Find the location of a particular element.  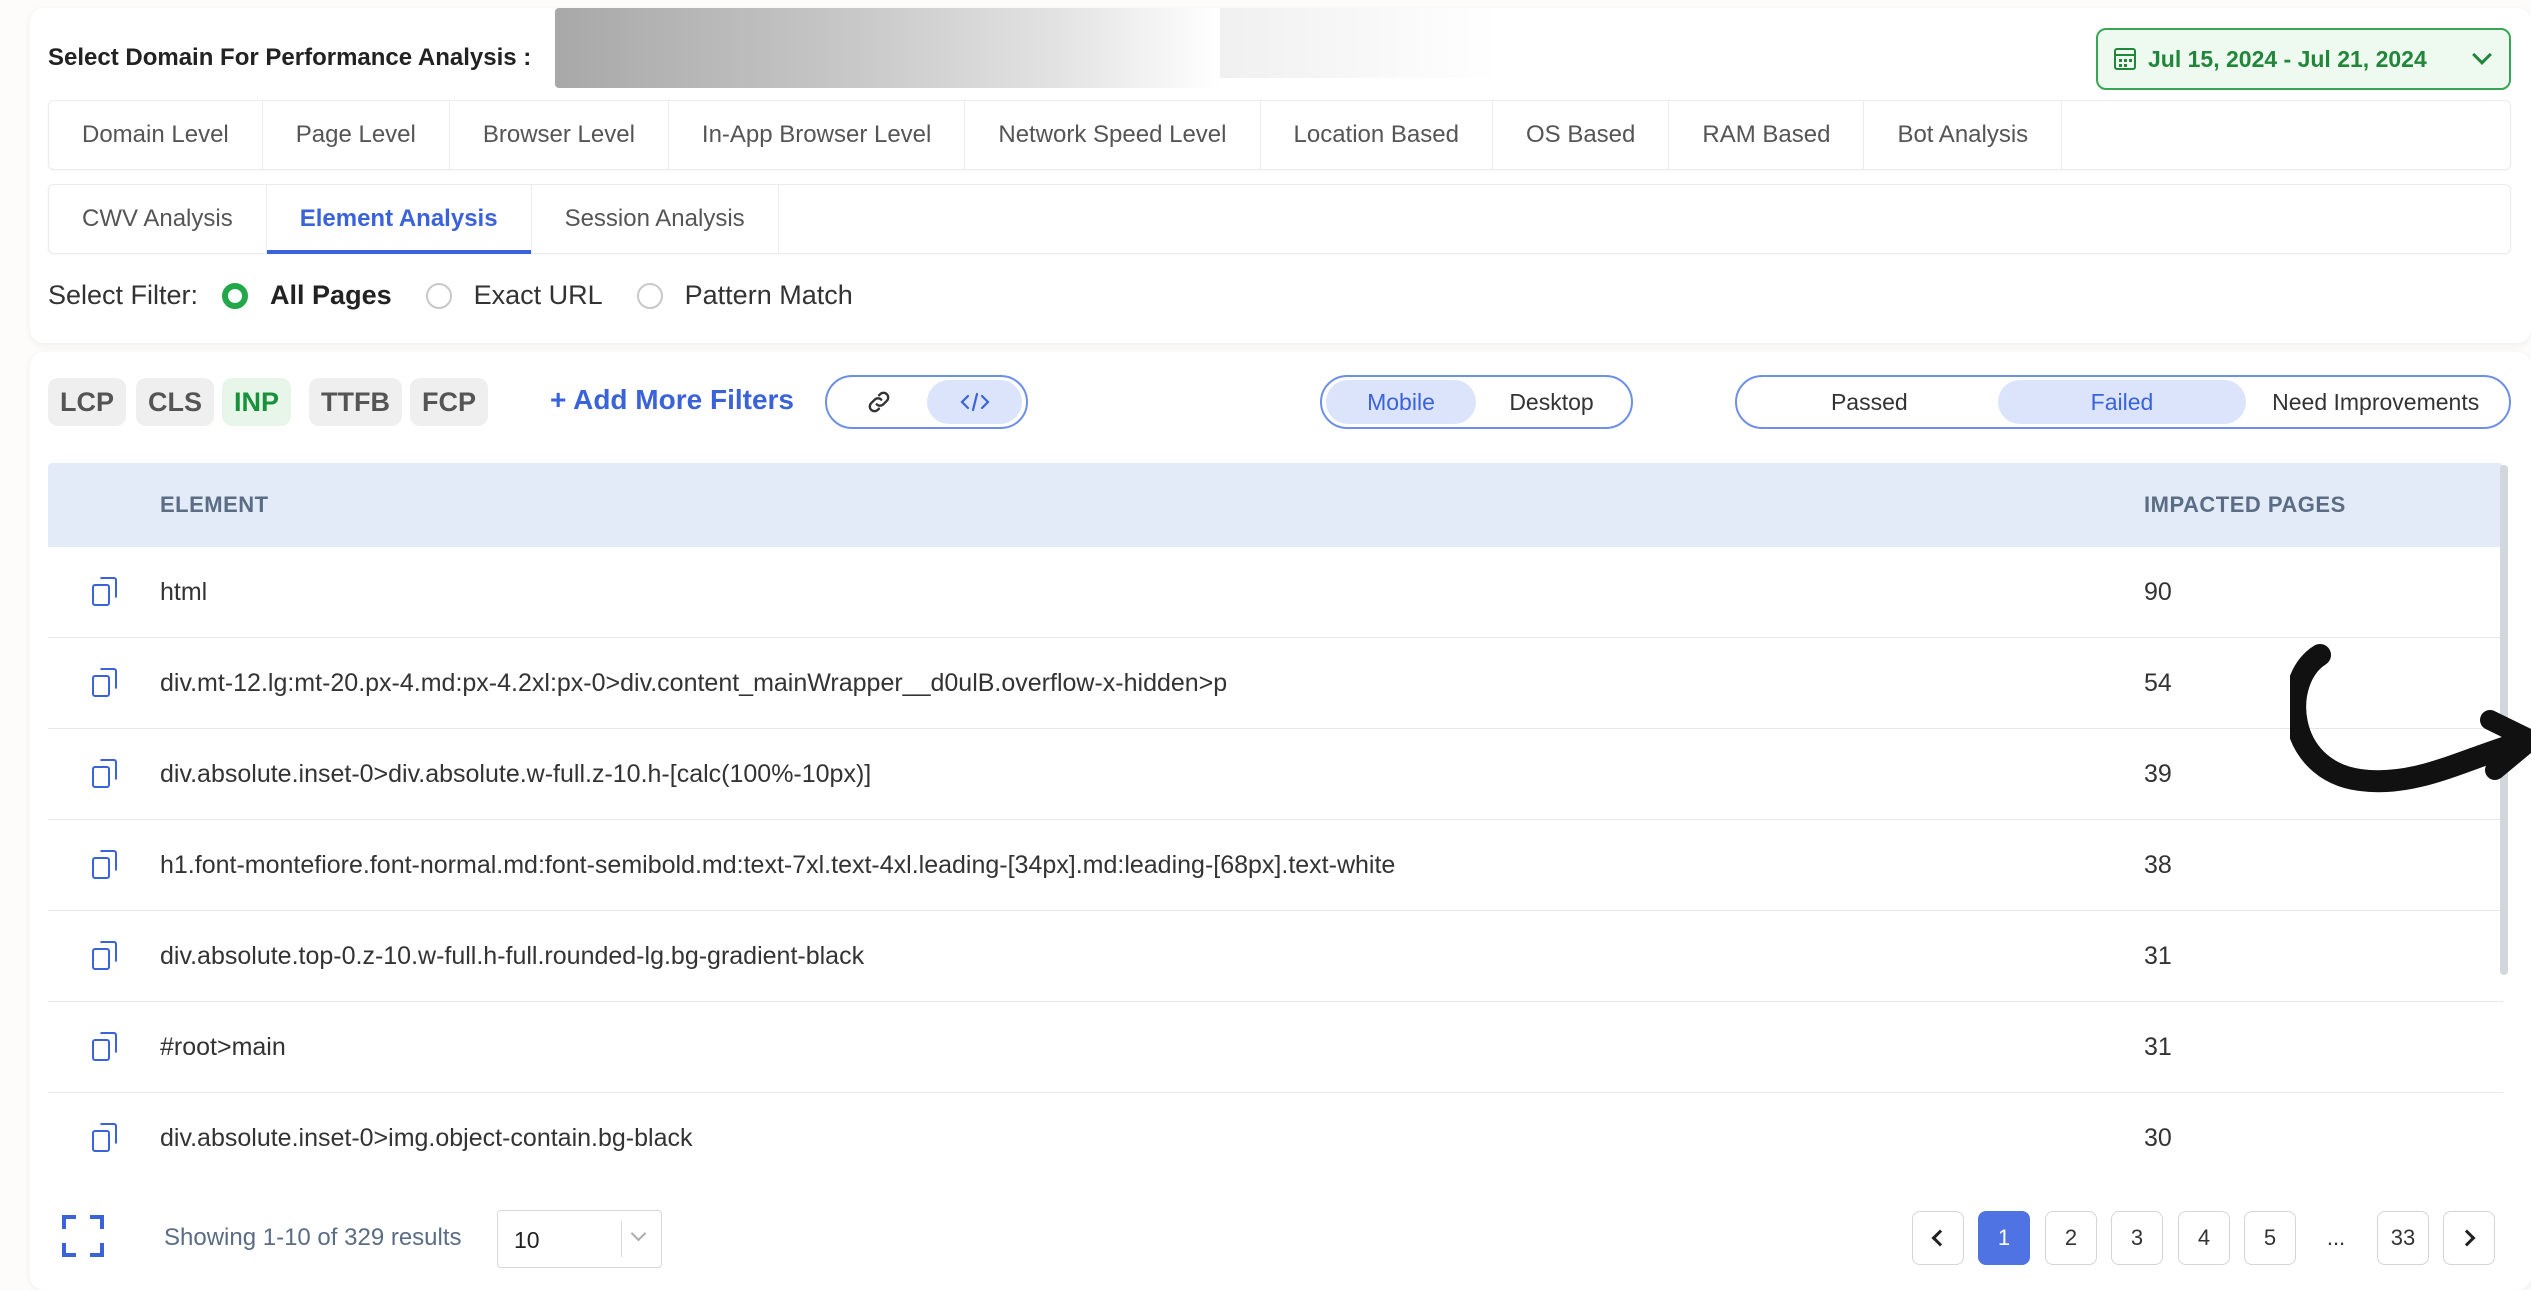

tab-session-analysis: Session Analysis is located at coordinates (655, 219).